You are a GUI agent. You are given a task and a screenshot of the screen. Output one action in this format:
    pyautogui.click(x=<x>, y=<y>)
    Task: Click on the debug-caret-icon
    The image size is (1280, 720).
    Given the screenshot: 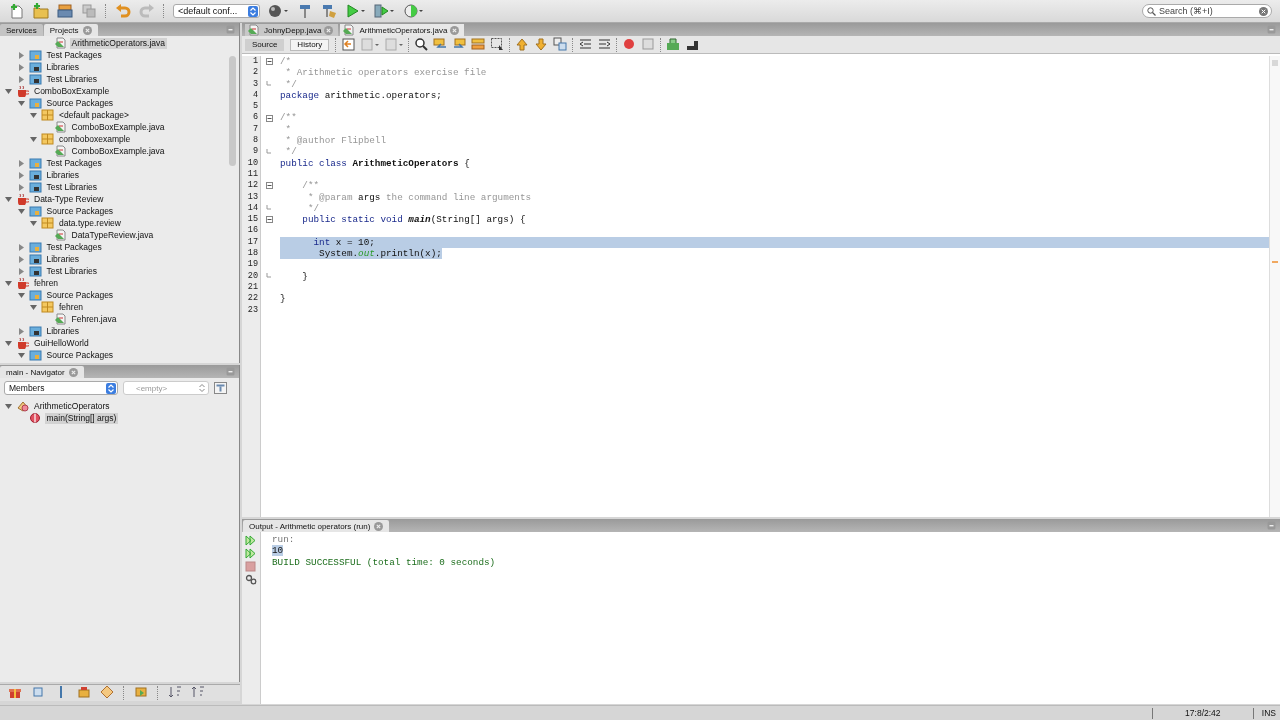 What is the action you would take?
    pyautogui.click(x=384, y=11)
    